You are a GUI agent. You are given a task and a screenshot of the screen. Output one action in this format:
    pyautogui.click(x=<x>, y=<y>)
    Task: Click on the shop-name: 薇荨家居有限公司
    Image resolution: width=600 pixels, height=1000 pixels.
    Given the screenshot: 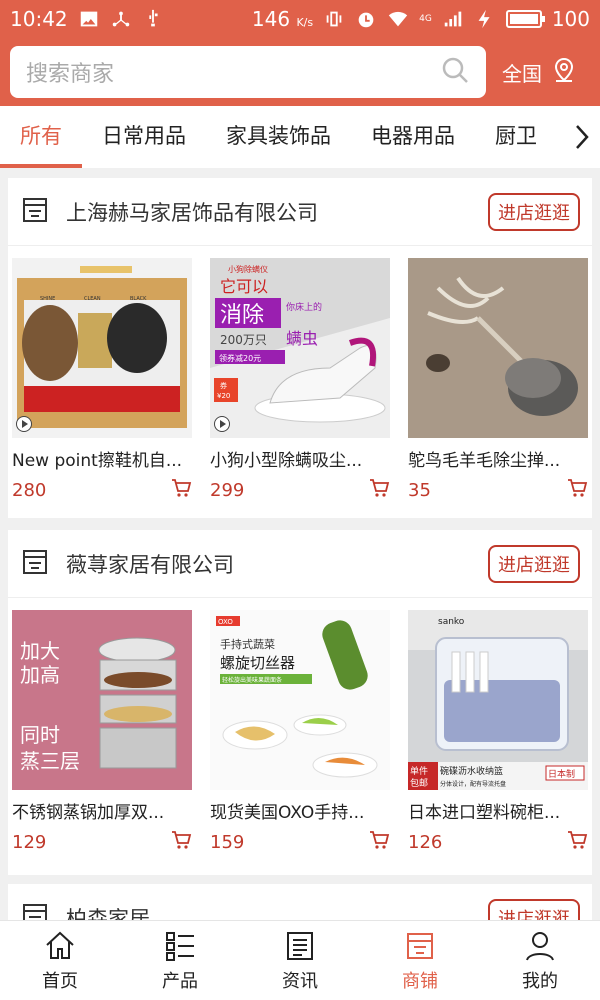 What is the action you would take?
    pyautogui.click(x=277, y=564)
    